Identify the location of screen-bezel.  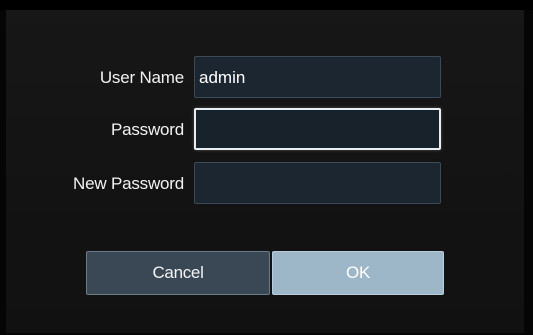
(266, 5).